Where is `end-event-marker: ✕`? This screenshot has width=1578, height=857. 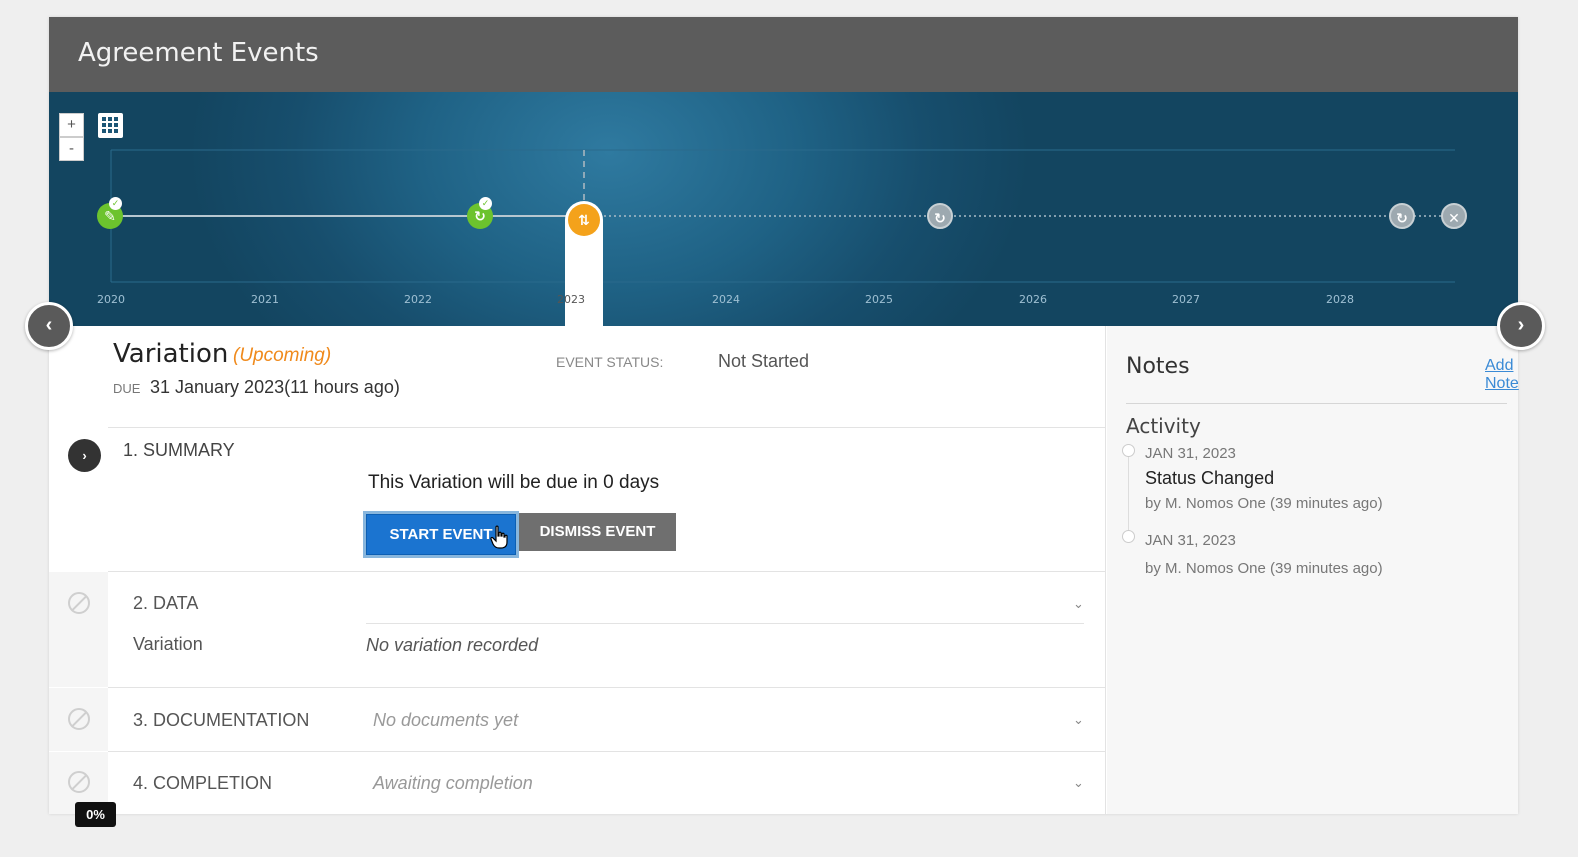
end-event-marker: ✕ is located at coordinates (1454, 216).